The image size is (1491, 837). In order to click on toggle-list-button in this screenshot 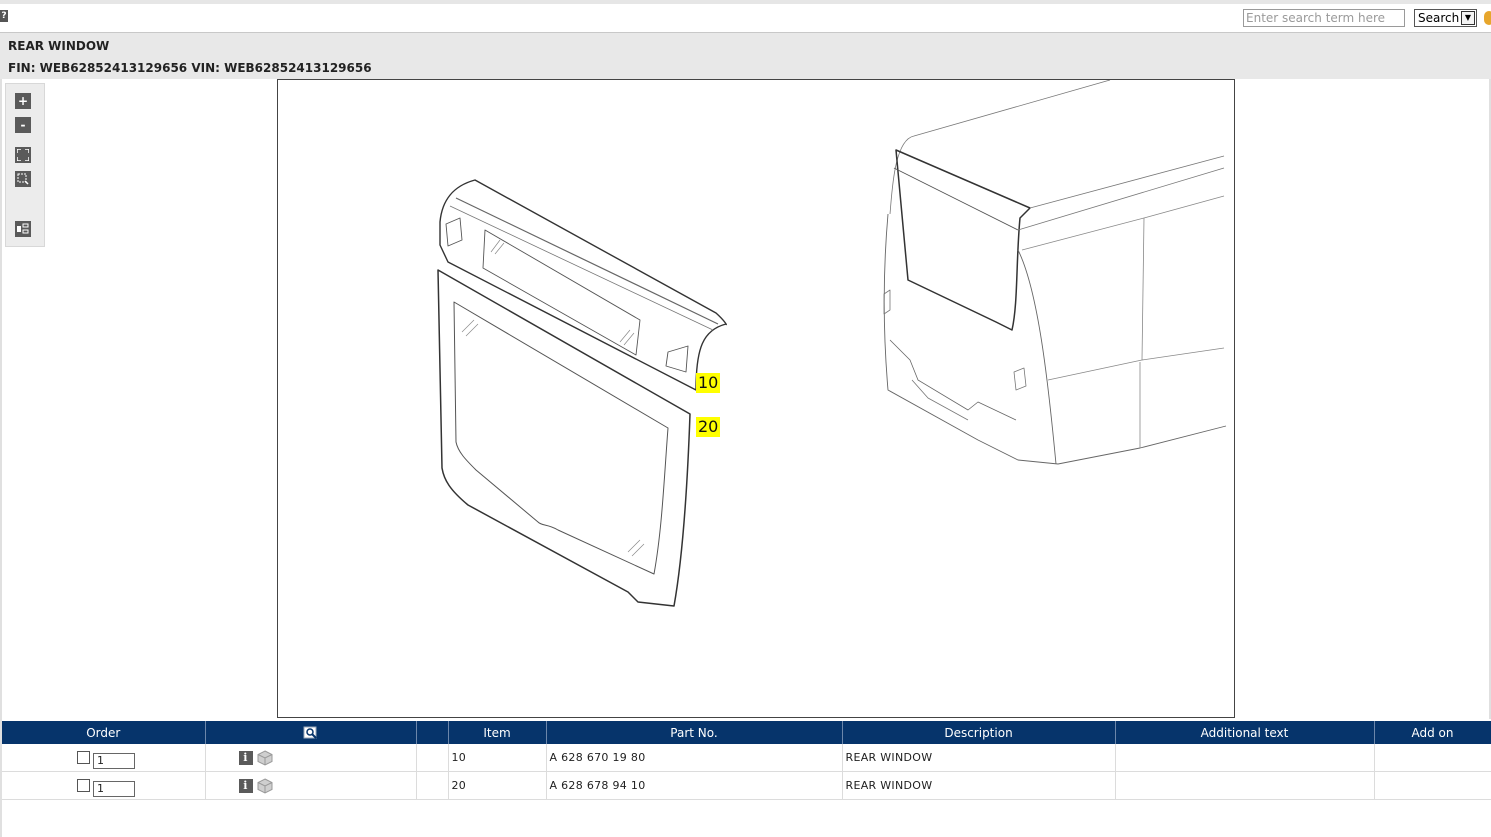, I will do `click(23, 229)`.